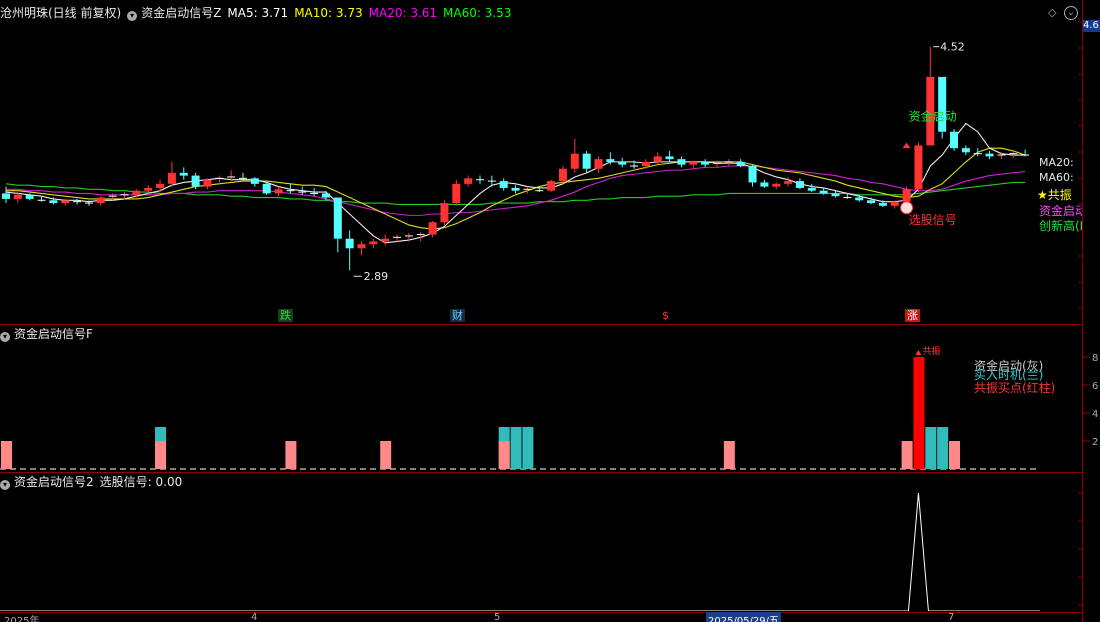 This screenshot has width=1100, height=622. I want to click on sub1-tick-label: 6, so click(1095, 386).